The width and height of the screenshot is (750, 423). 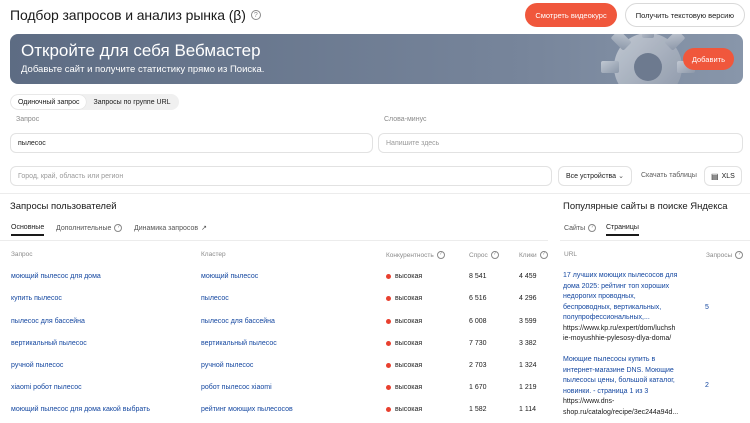 What do you see at coordinates (49, 343) in the screenshot?
I see `row-query-link: вертикальный пылесос` at bounding box center [49, 343].